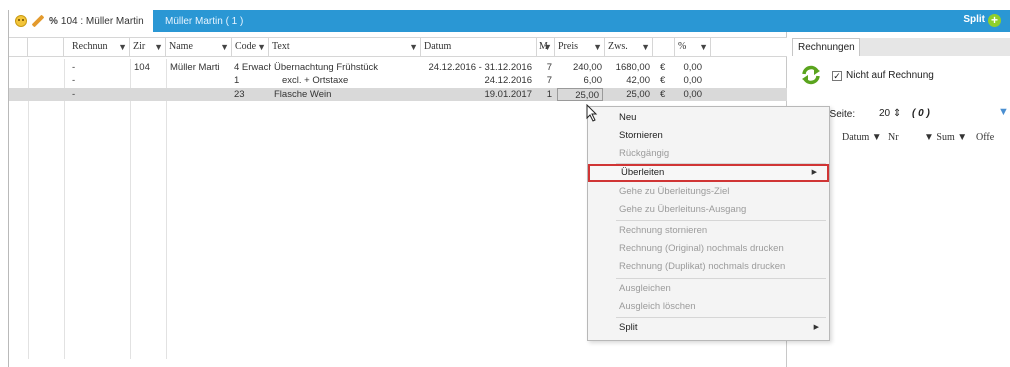  Describe the element at coordinates (199, 47) in the screenshot. I see `header-name: Name ▼` at that location.